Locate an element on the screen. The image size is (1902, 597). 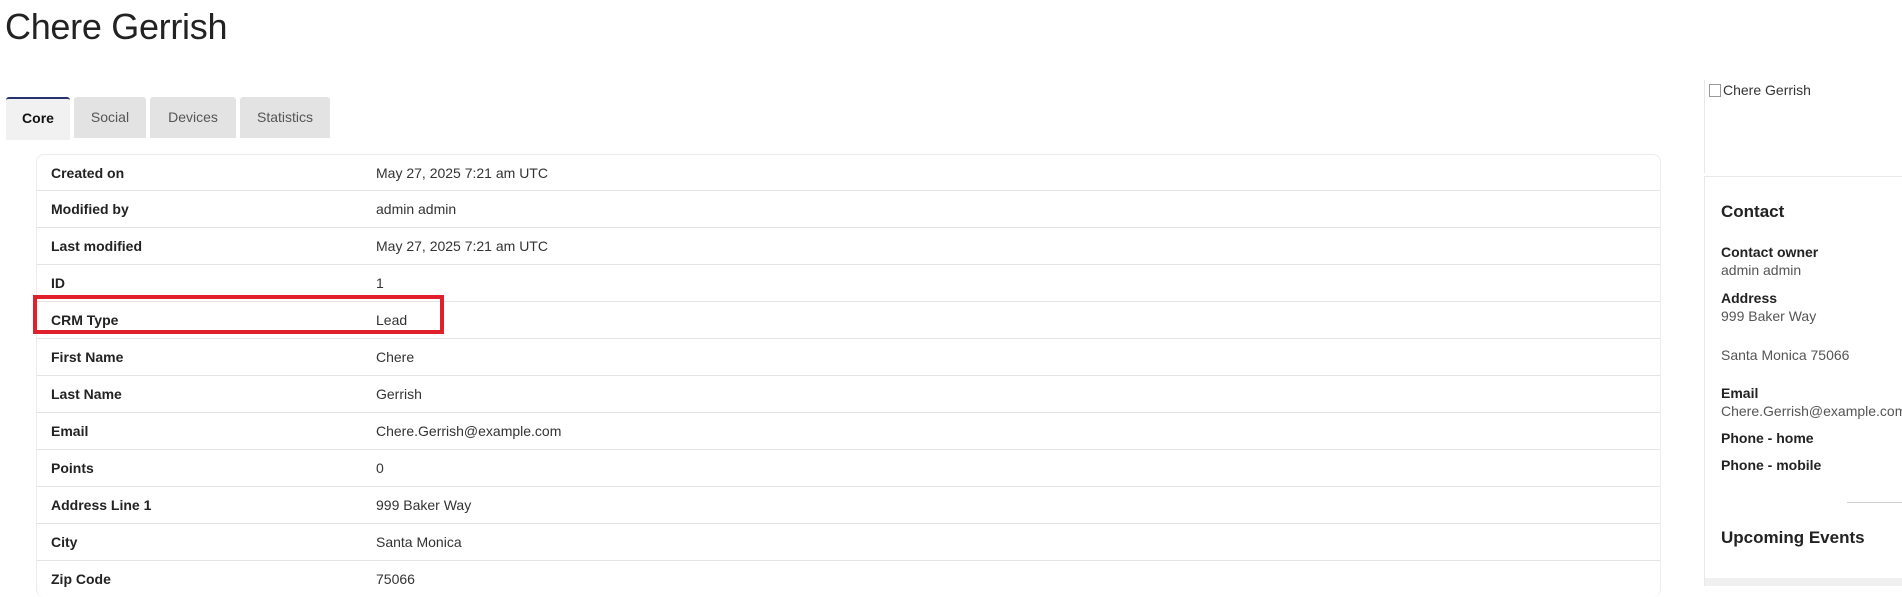
details-row-address-line-1: Address Line 1 999 Baker Way is located at coordinates (848, 504).